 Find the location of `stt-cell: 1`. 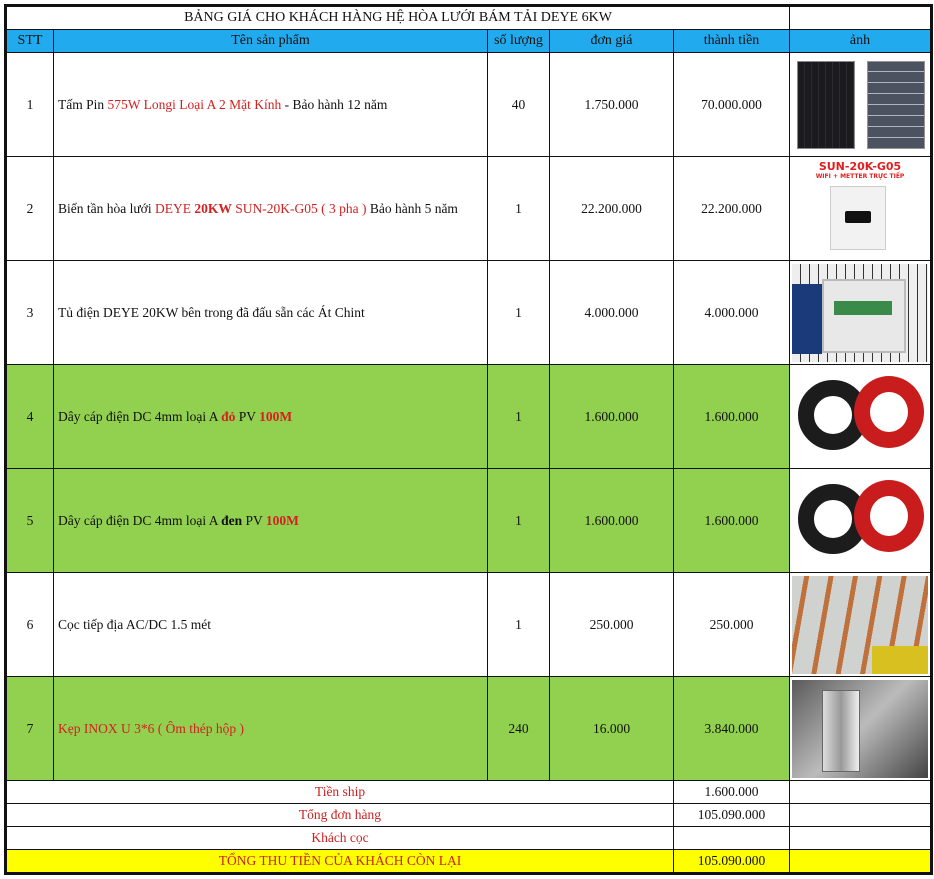

stt-cell: 1 is located at coordinates (29, 104).